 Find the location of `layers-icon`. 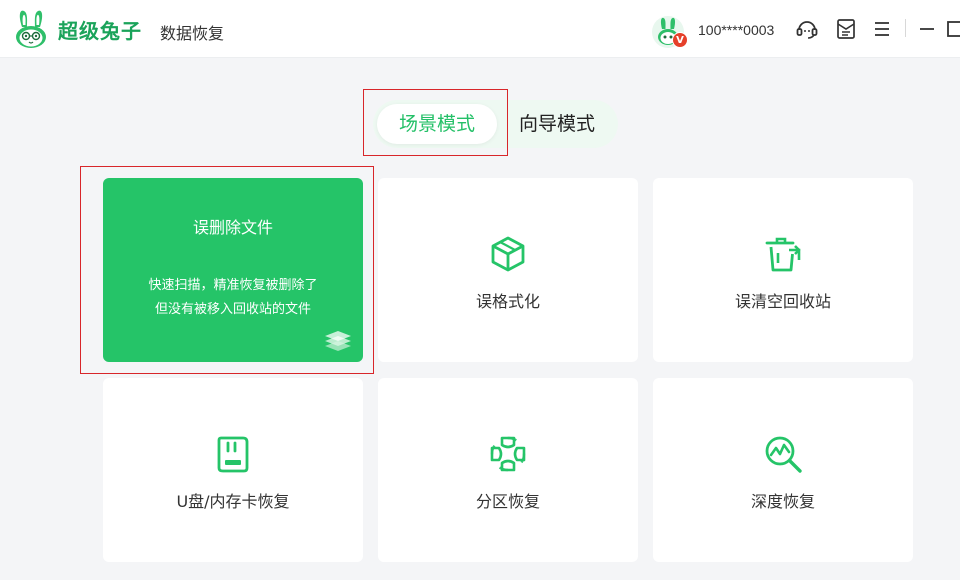

layers-icon is located at coordinates (338, 341).